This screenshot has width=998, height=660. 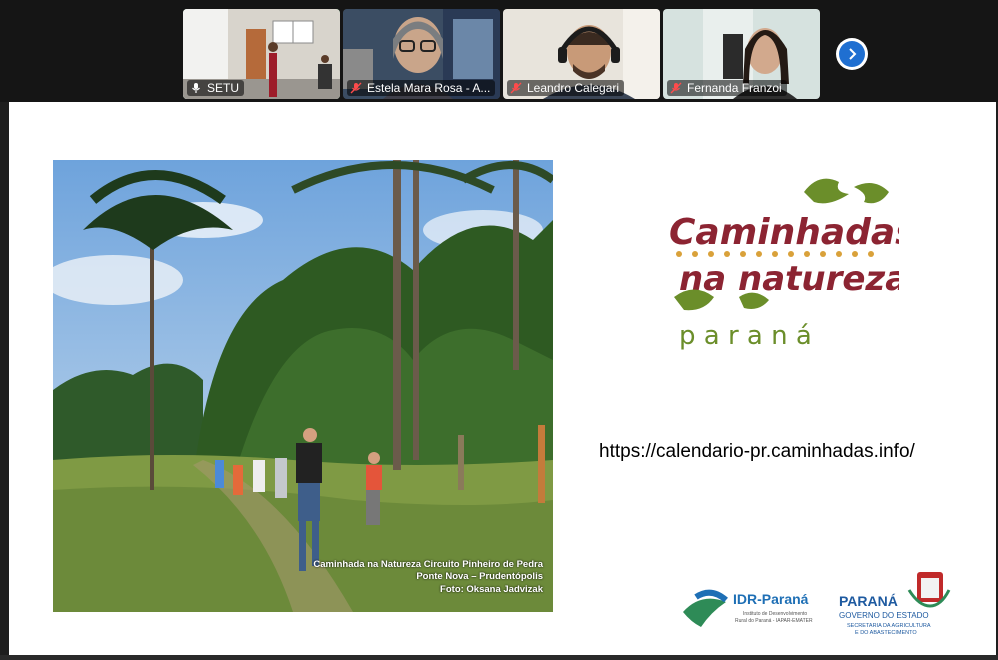 What do you see at coordinates (784, 232) in the screenshot?
I see `logo-line-1: Caminhadas` at bounding box center [784, 232].